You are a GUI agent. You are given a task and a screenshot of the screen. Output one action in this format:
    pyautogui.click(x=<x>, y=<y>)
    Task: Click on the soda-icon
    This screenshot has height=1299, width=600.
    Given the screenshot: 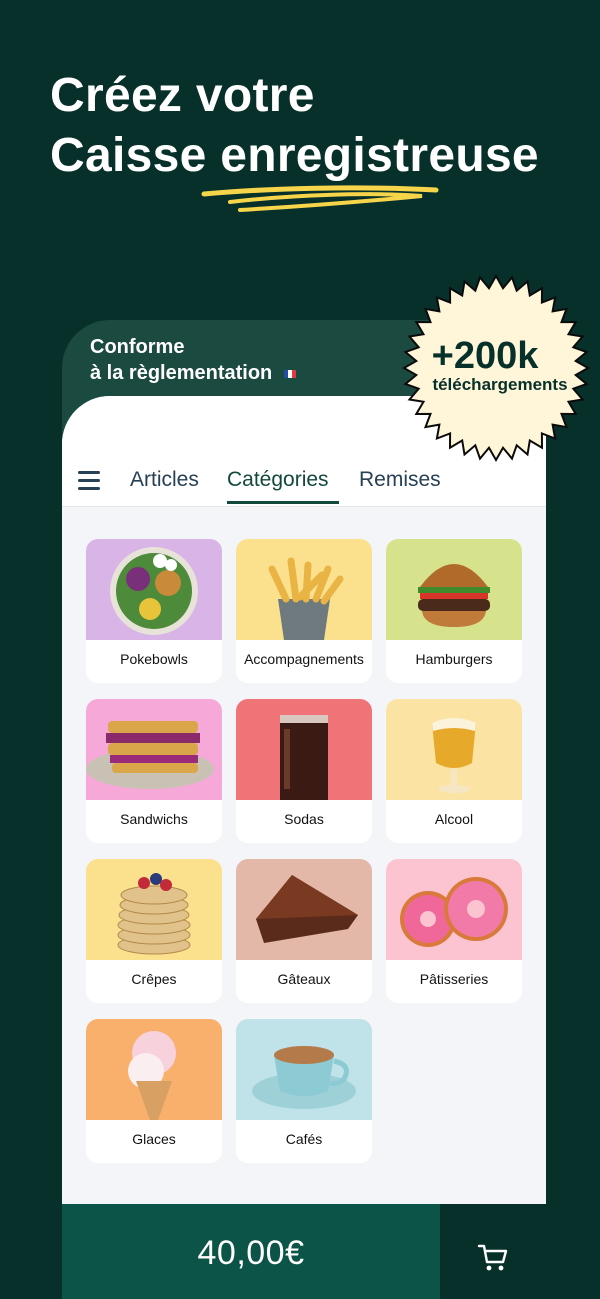 What is the action you would take?
    pyautogui.click(x=304, y=749)
    